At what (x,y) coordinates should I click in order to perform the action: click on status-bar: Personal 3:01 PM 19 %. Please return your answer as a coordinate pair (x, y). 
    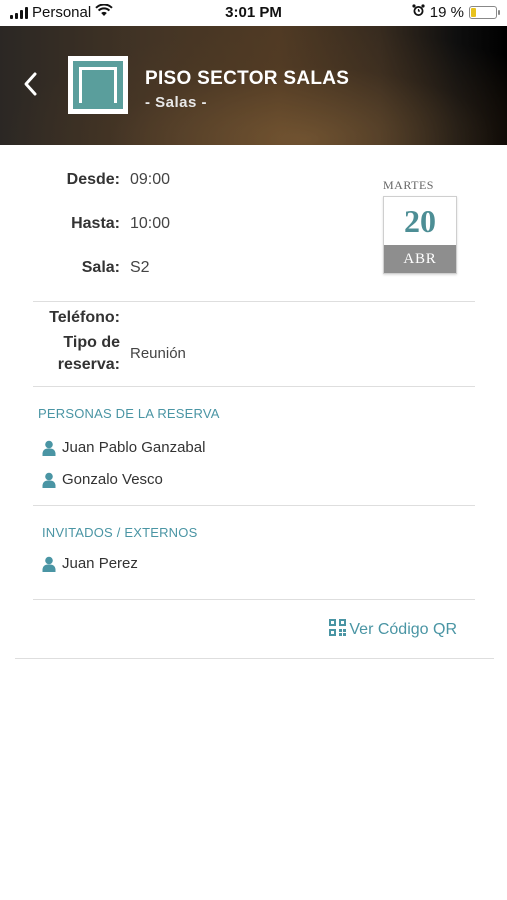
    Looking at the image, I should click on (253, 13).